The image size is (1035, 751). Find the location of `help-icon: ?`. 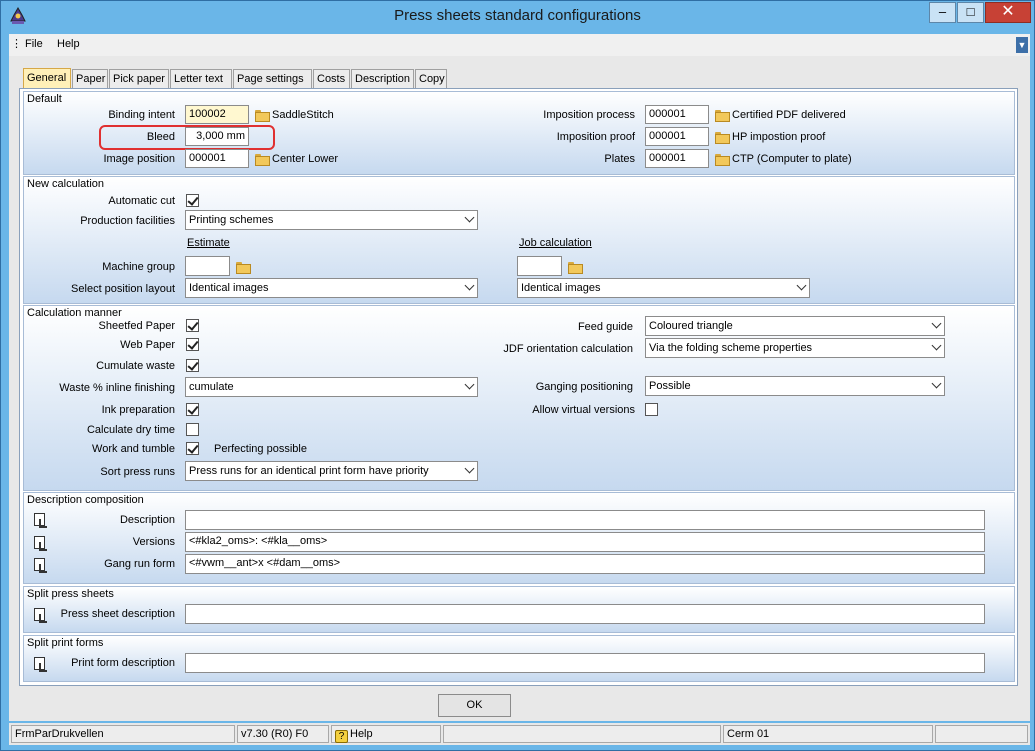

help-icon: ? is located at coordinates (341, 736).